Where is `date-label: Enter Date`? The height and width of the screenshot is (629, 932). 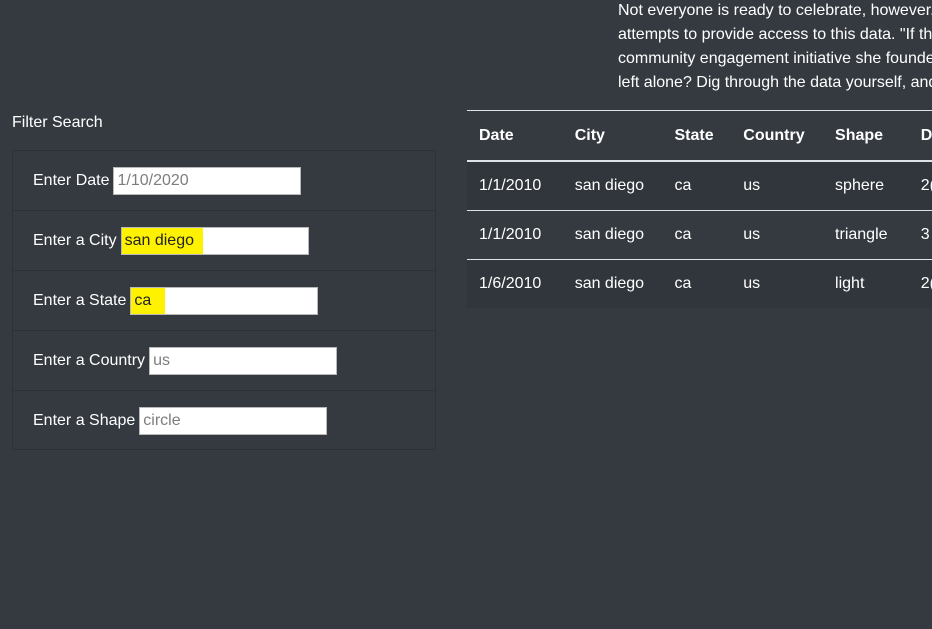 date-label: Enter Date is located at coordinates (71, 180).